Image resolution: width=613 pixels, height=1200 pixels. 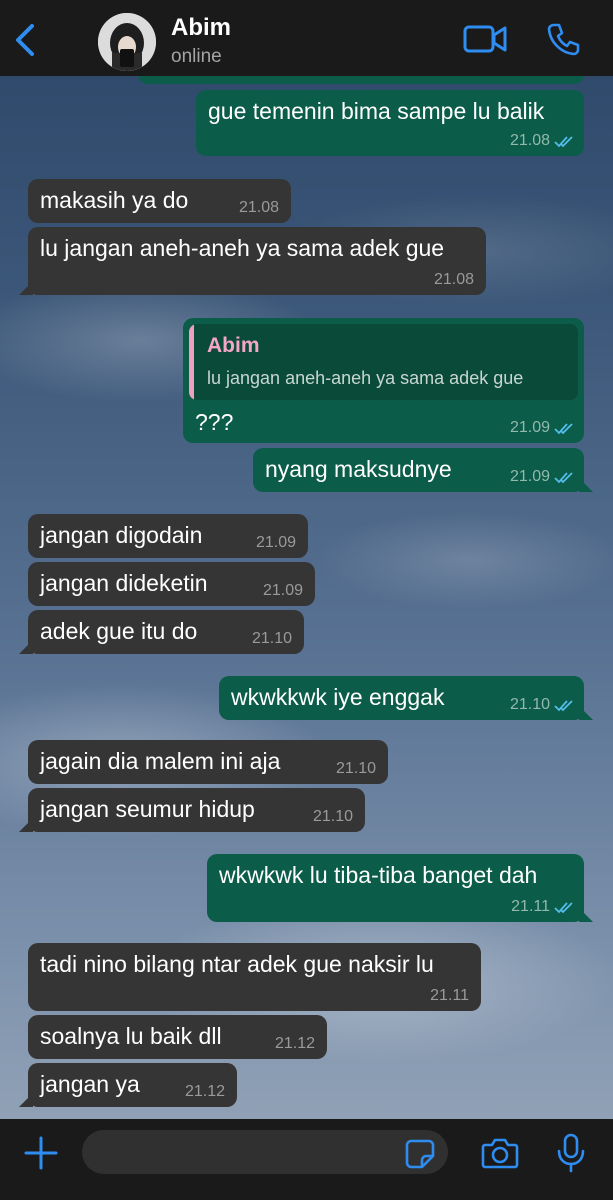 I want to click on message-bubble-outgoing: wkwkwk lu tiba-tiba banget dah 21.11, so click(x=400, y=888).